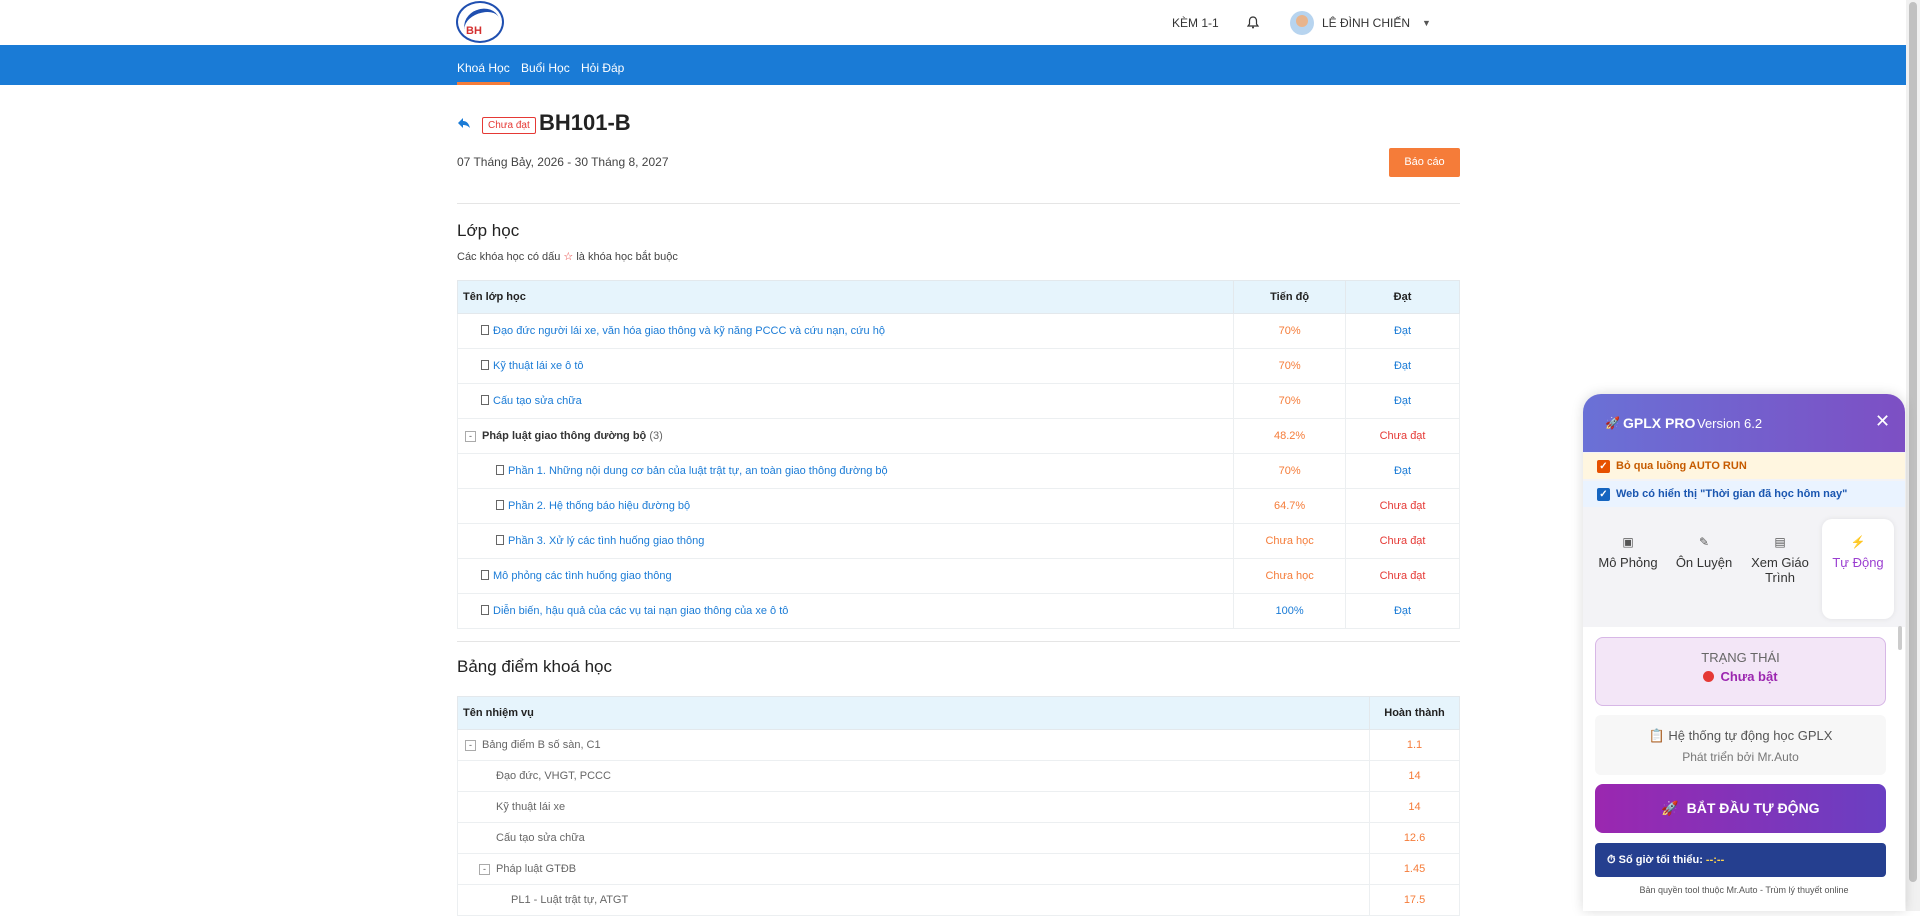 The image size is (1920, 916). I want to click on task-name-cell: - Bảng điểm B số sàn, C1, so click(913, 745).